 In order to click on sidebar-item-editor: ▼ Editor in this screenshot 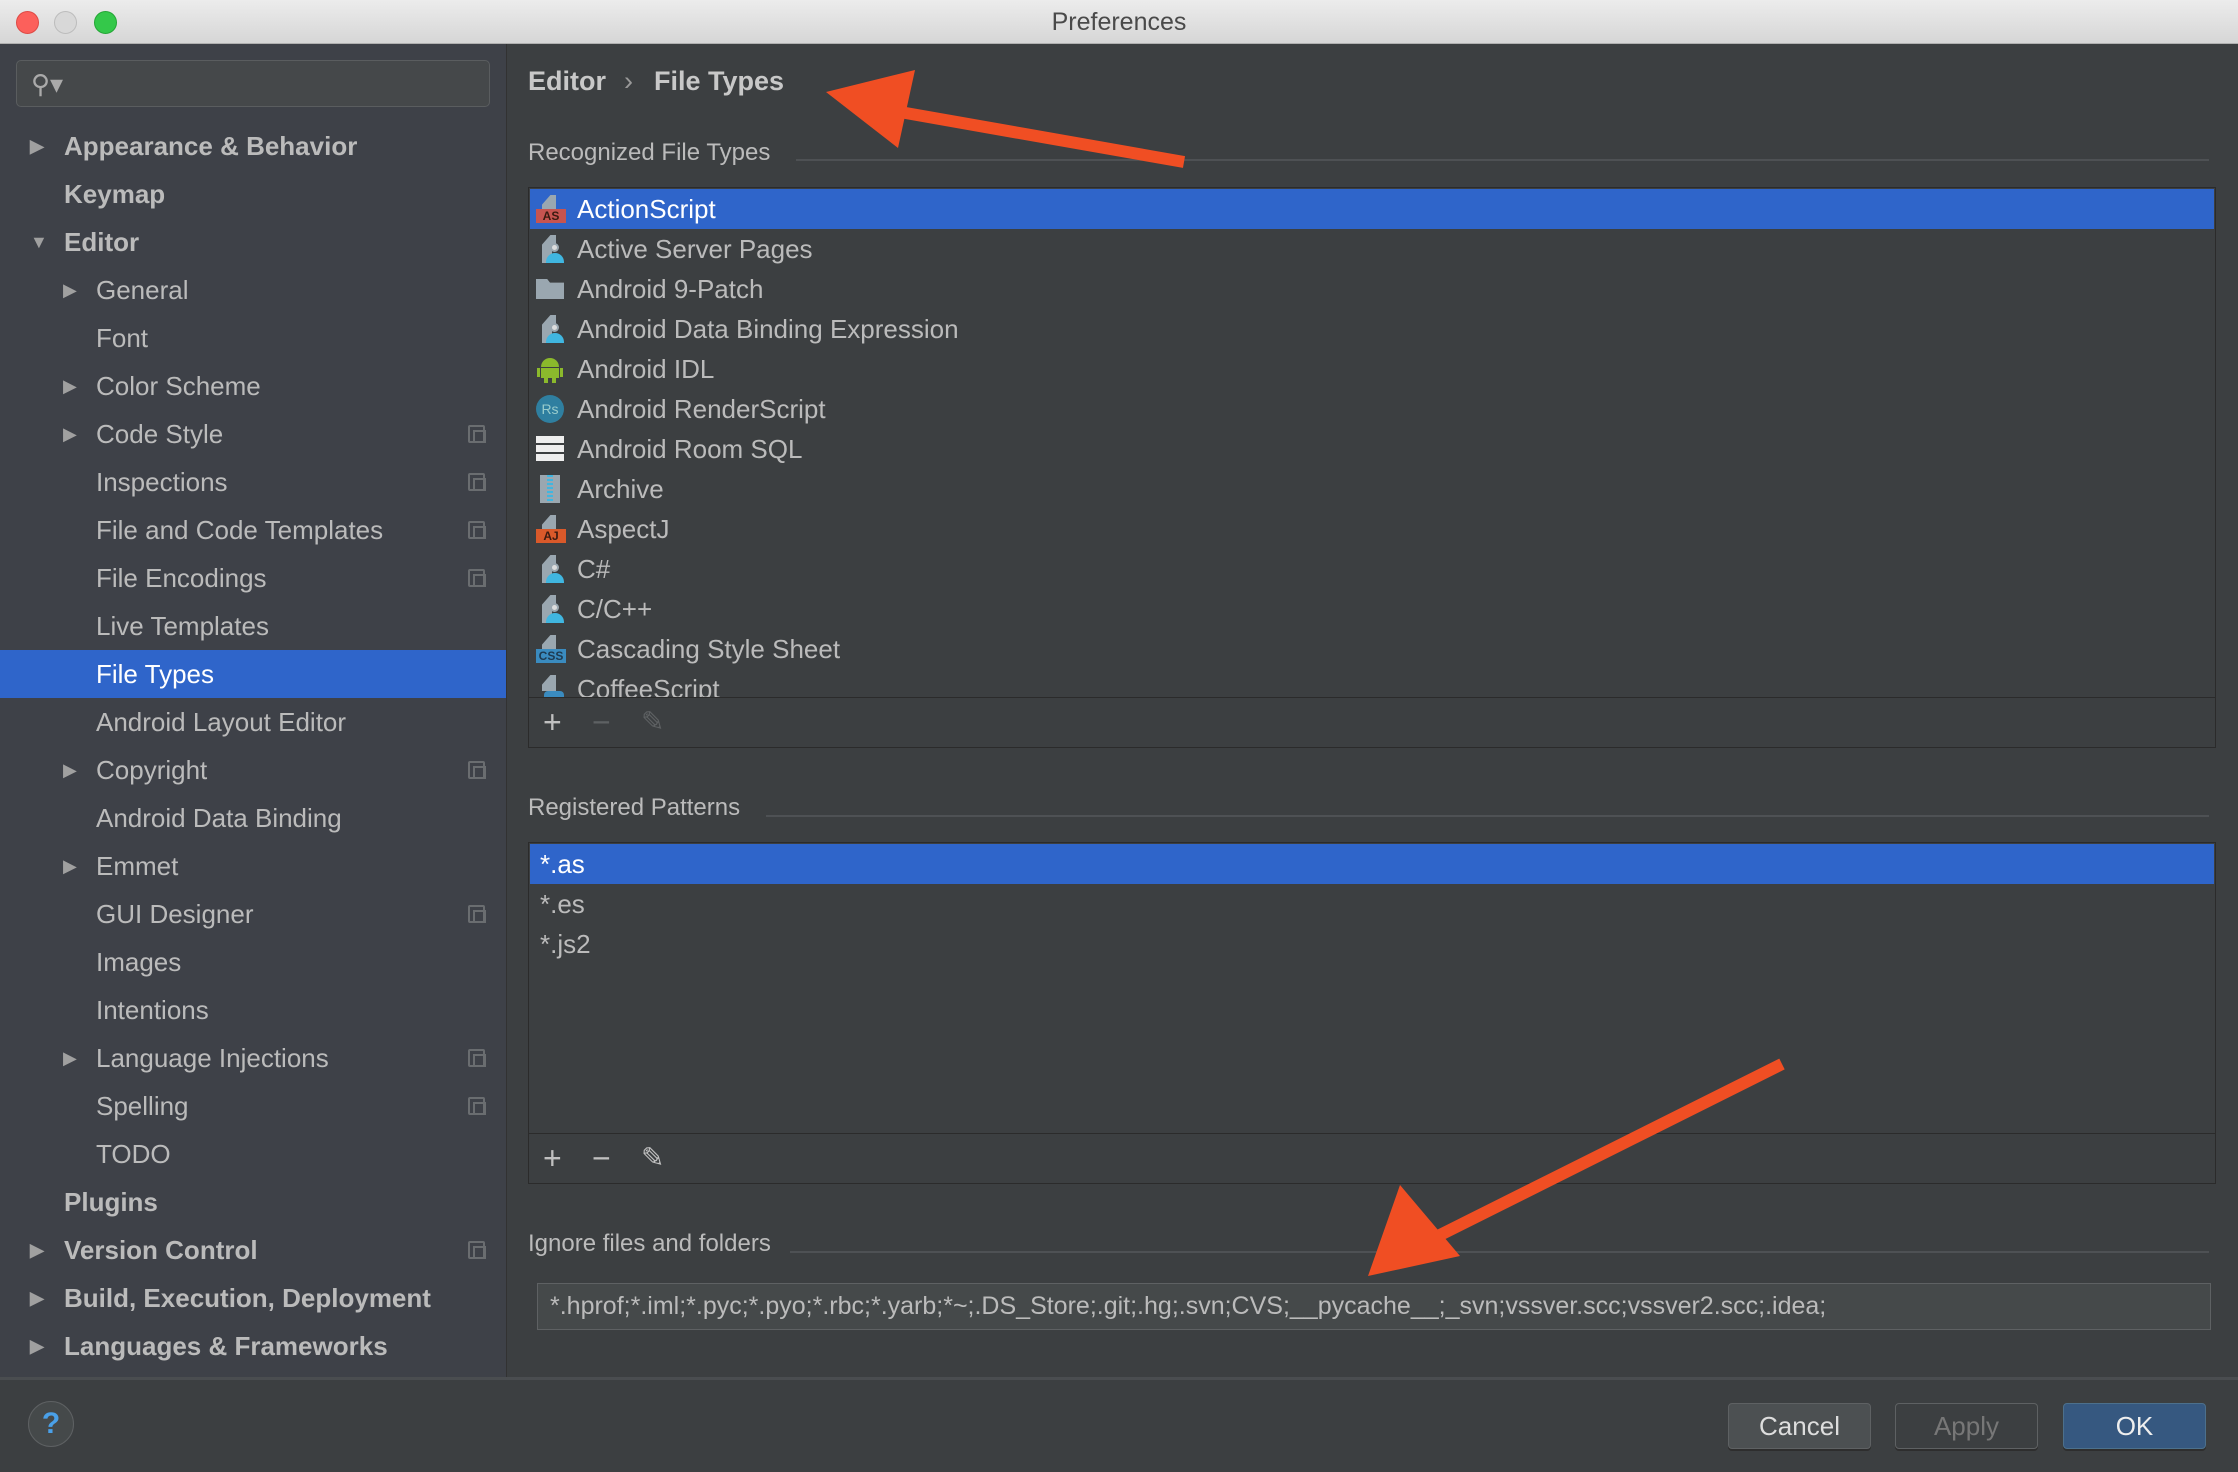, I will do `click(253, 242)`.